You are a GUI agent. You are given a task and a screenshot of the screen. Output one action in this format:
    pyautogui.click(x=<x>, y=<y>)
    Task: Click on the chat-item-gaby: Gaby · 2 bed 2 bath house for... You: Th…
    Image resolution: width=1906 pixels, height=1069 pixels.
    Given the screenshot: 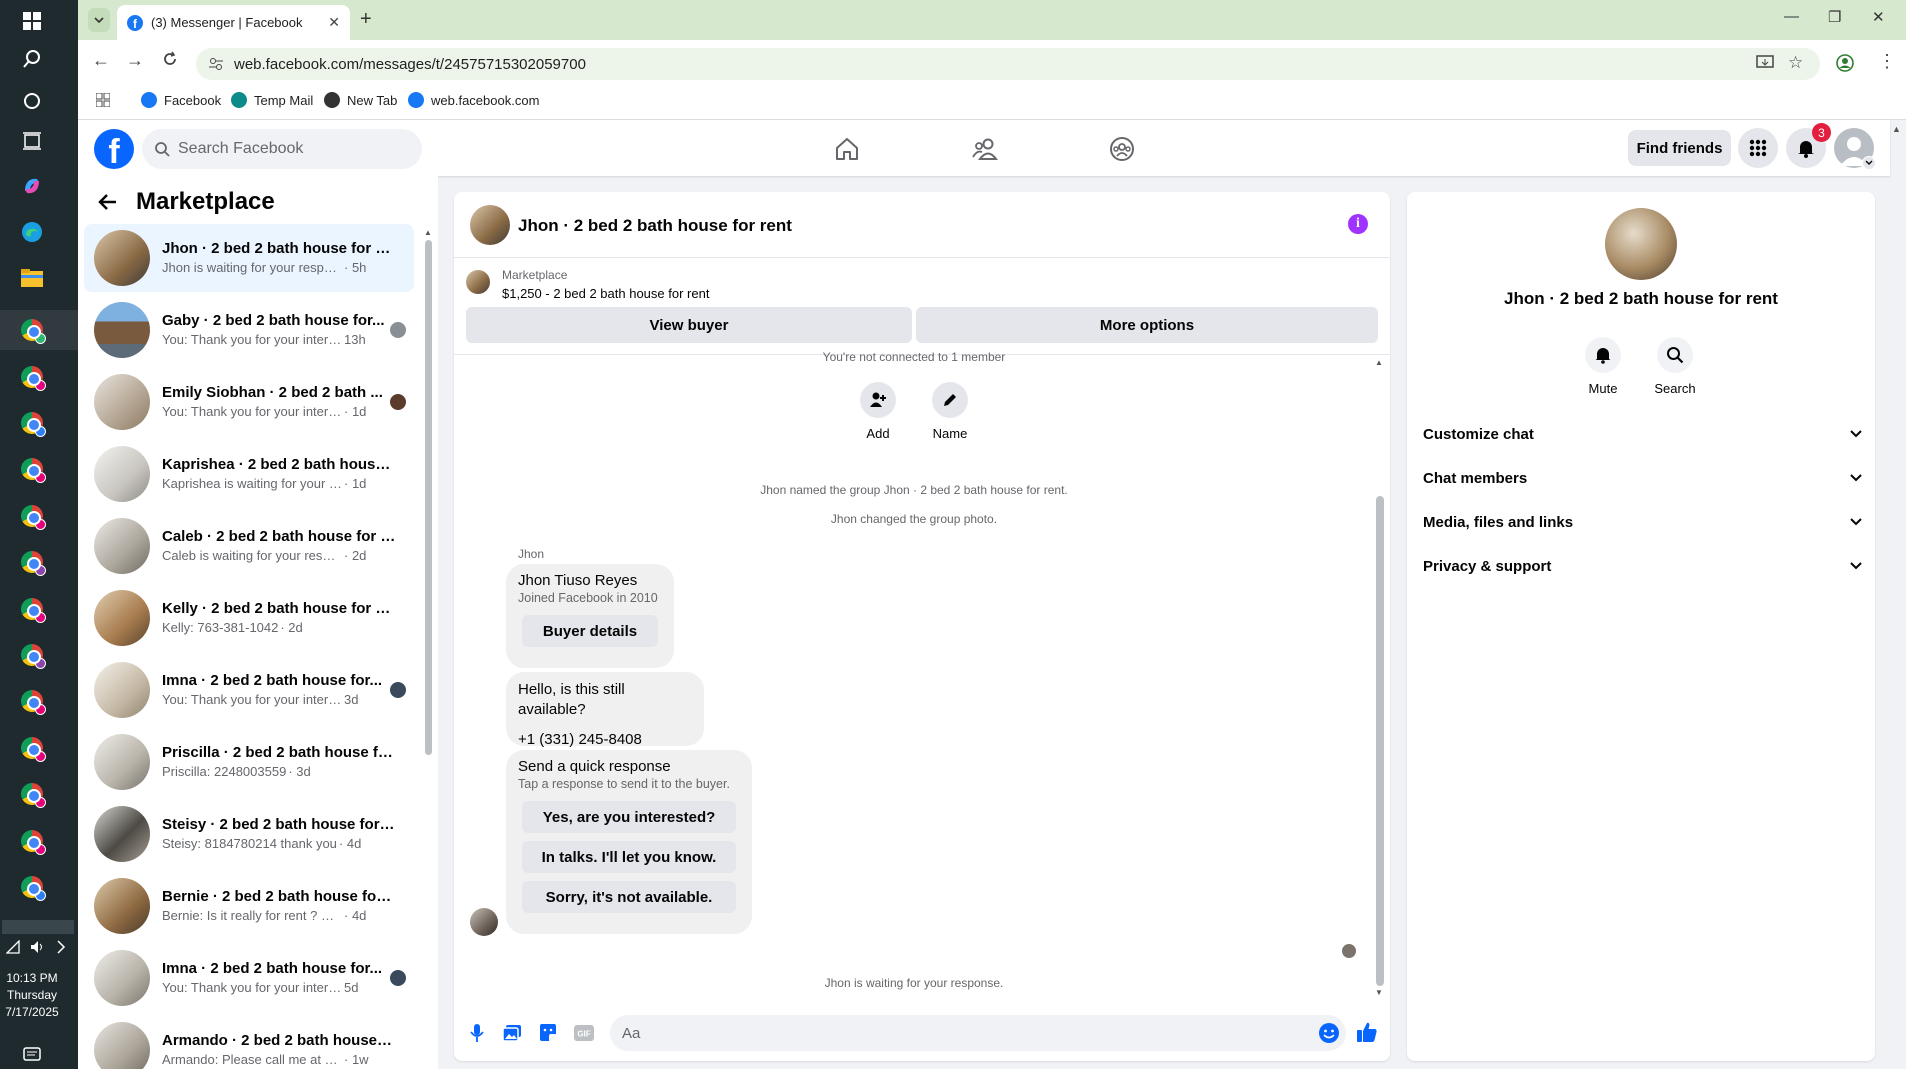 What is the action you would take?
    pyautogui.click(x=249, y=330)
    